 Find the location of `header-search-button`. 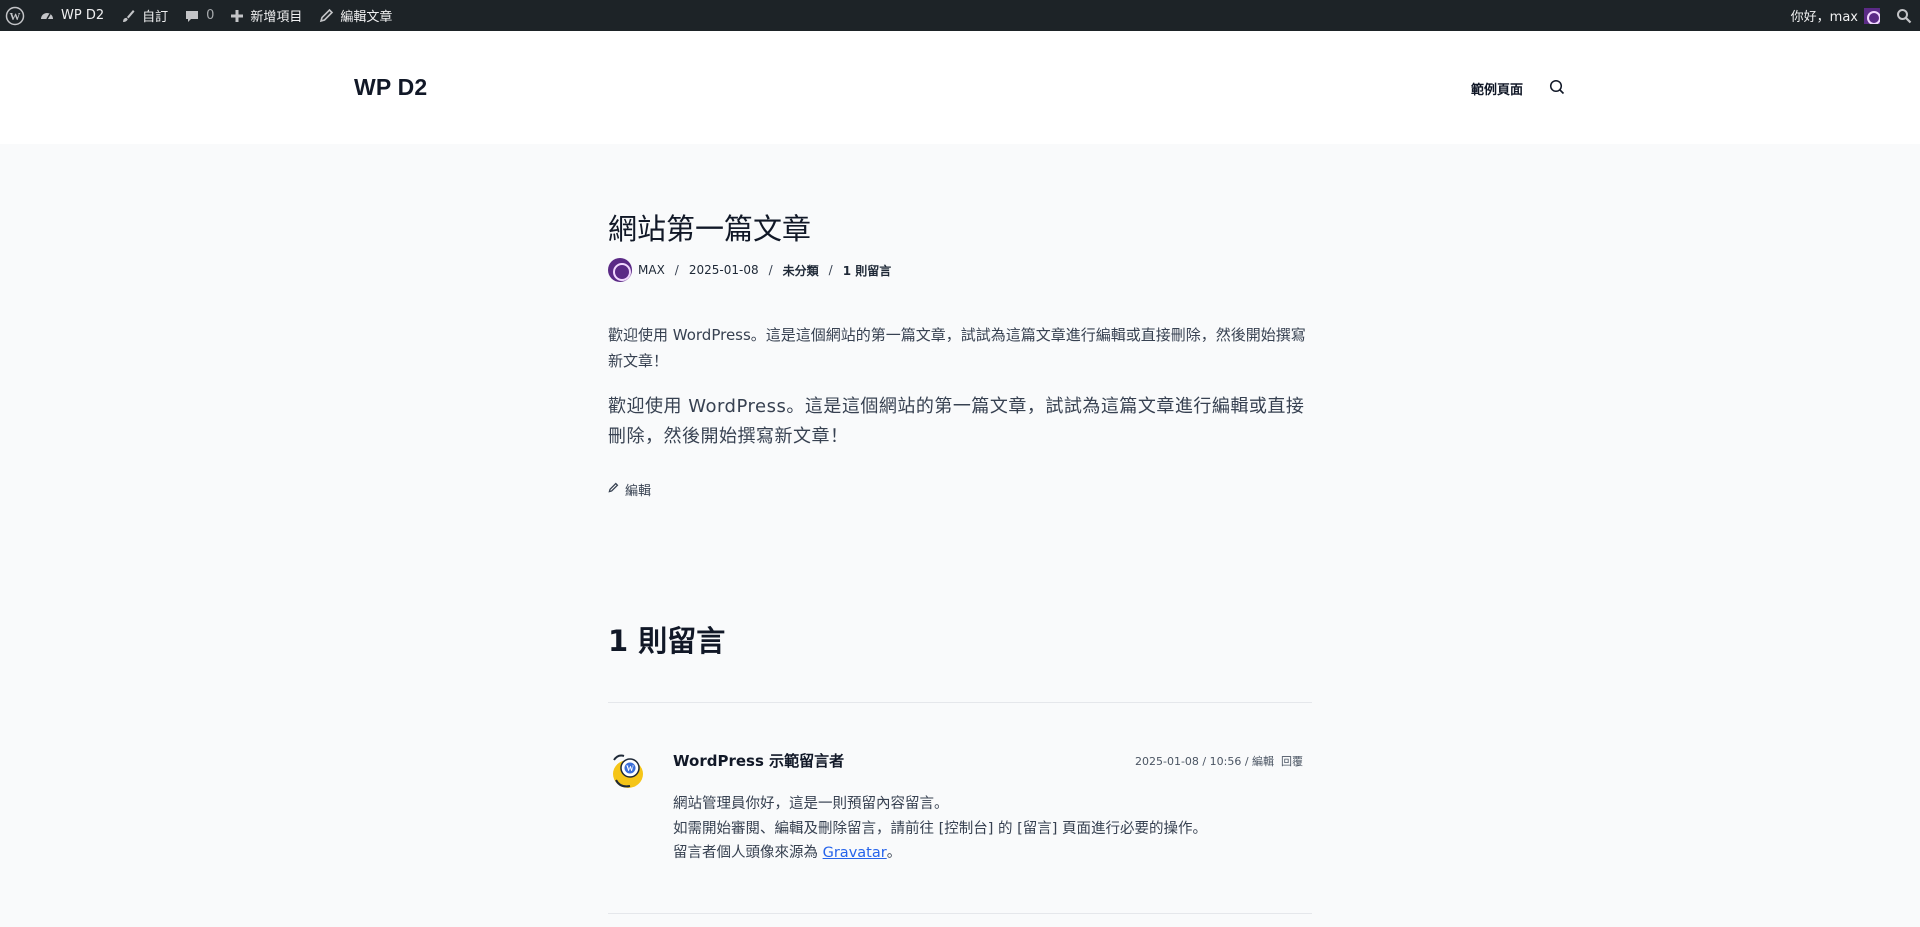

header-search-button is located at coordinates (1557, 87).